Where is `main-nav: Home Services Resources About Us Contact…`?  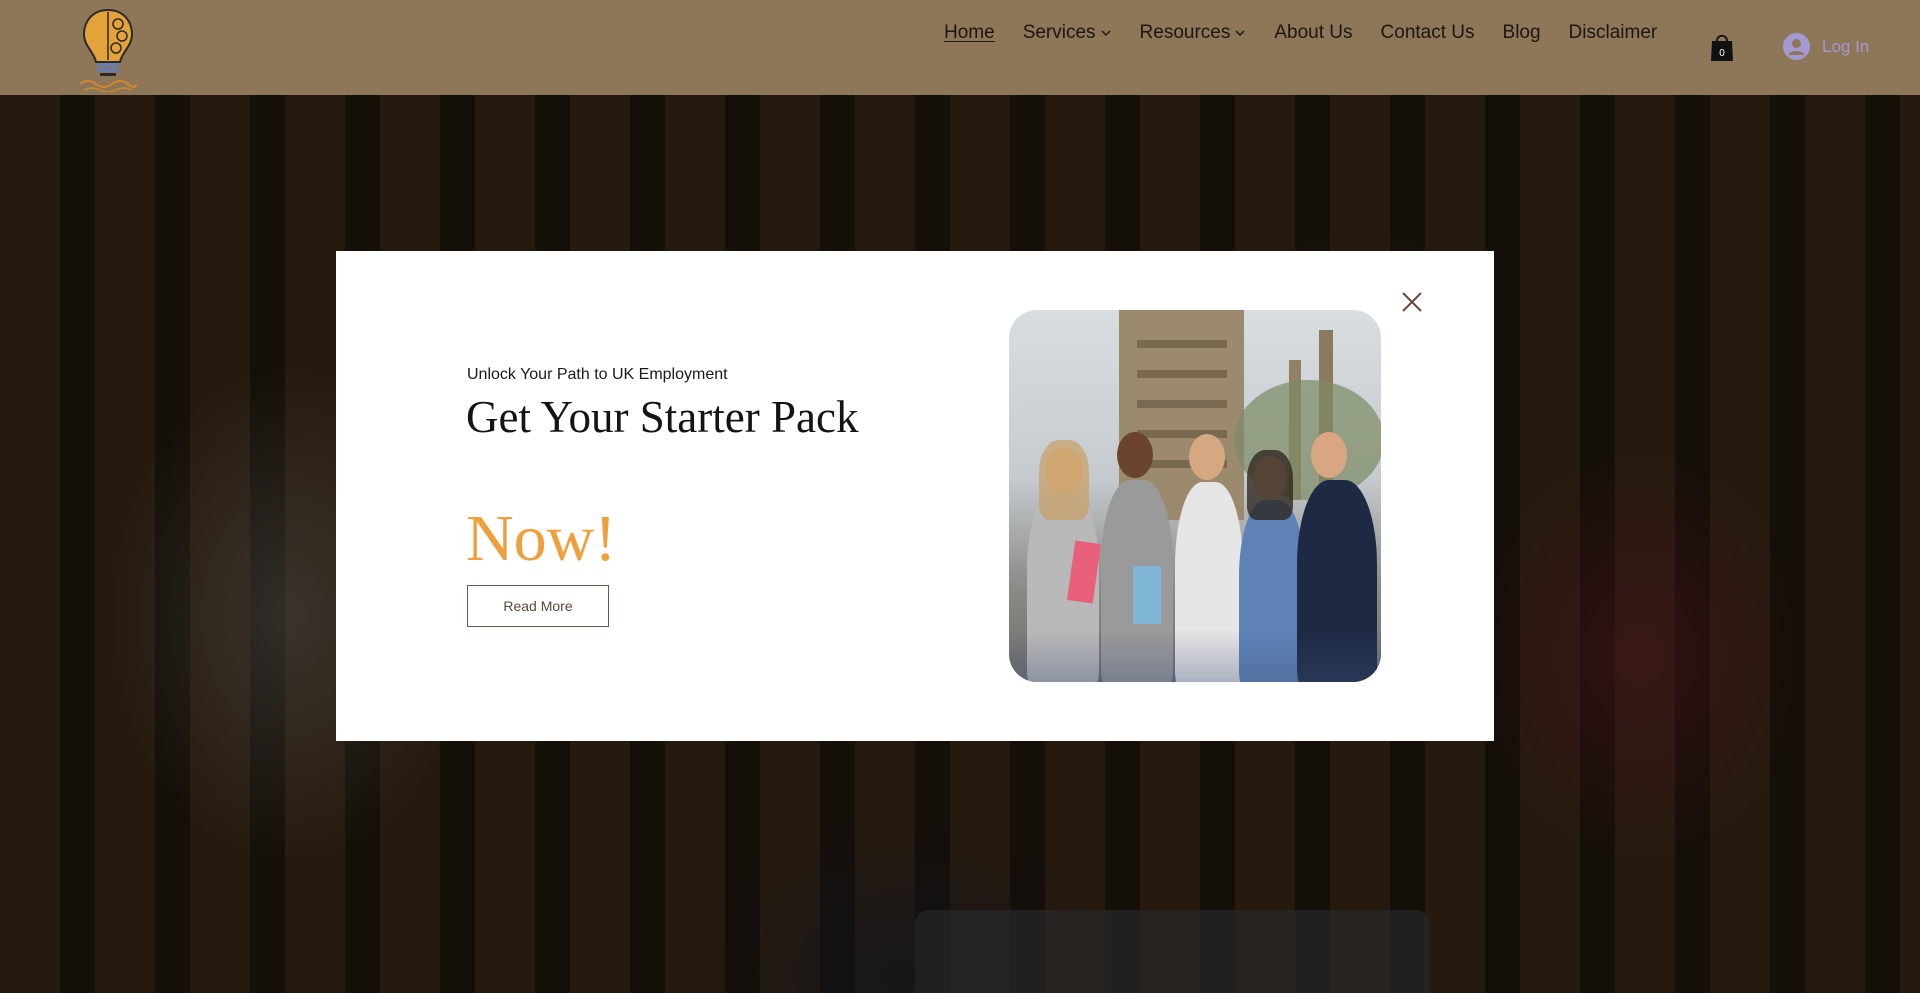 main-nav: Home Services Resources About Us Contact… is located at coordinates (1314, 33).